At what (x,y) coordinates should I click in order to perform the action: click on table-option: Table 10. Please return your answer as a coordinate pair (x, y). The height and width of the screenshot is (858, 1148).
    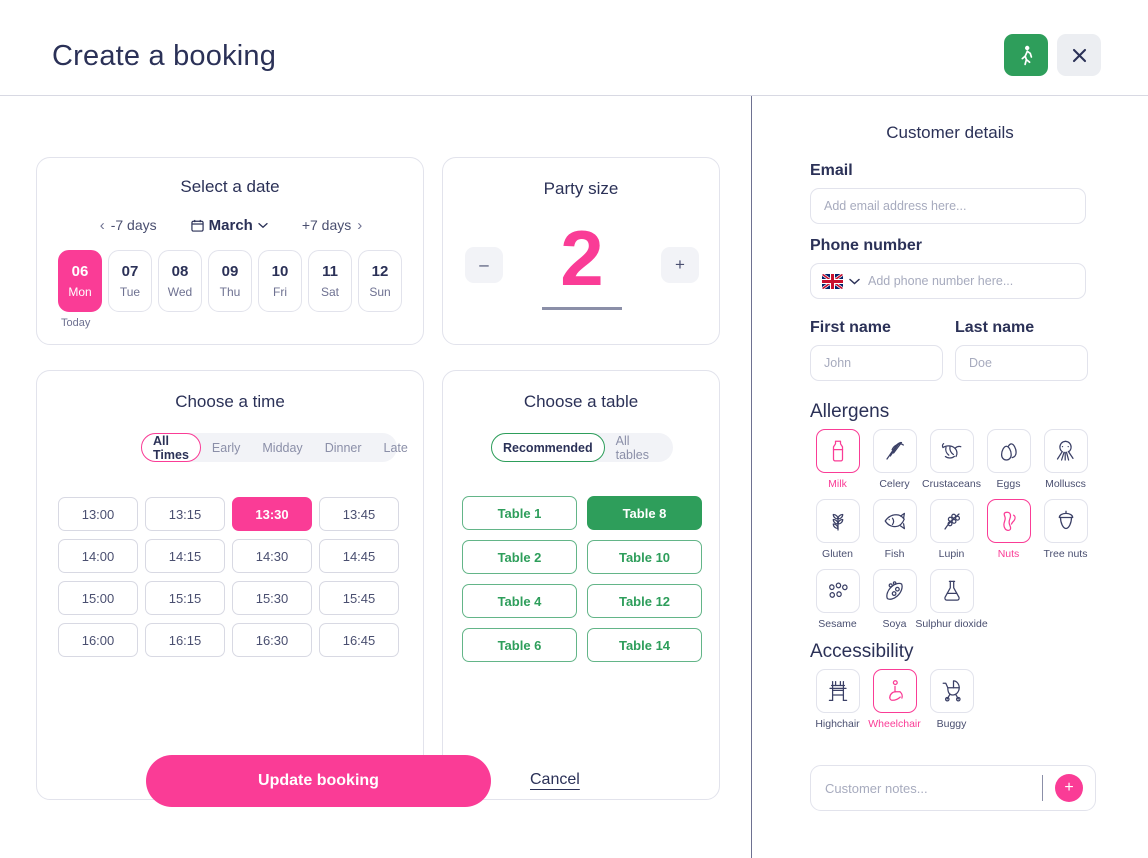
    Looking at the image, I should click on (644, 557).